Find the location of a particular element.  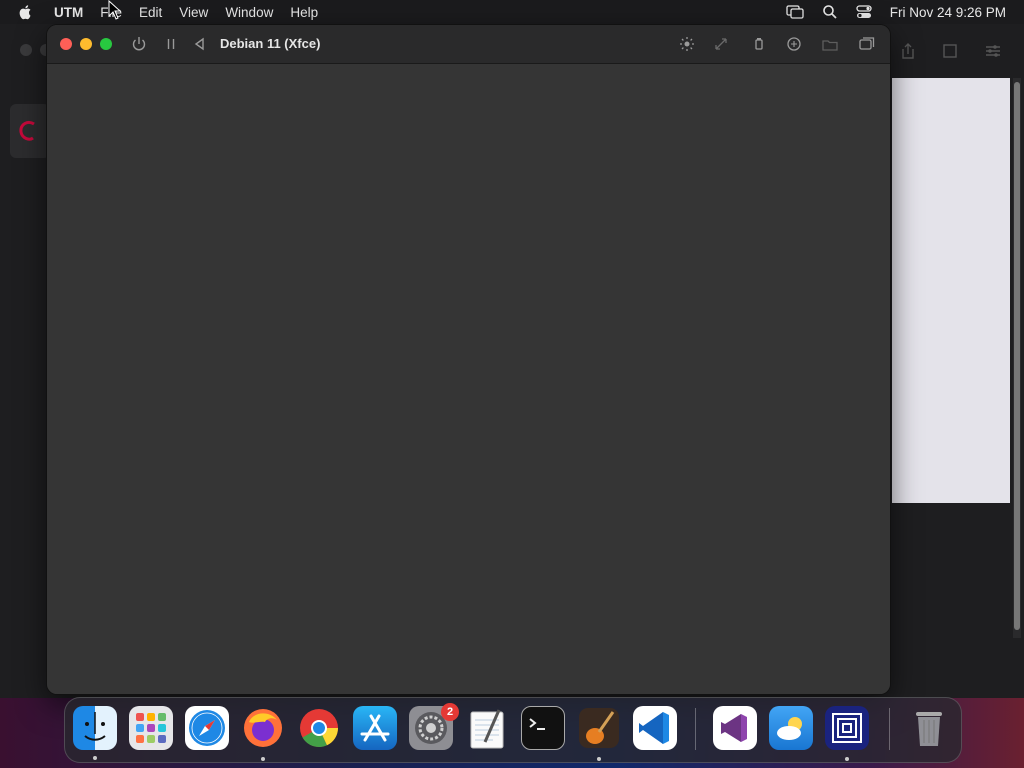

scrollbar-thumb is located at coordinates (1017, 356).